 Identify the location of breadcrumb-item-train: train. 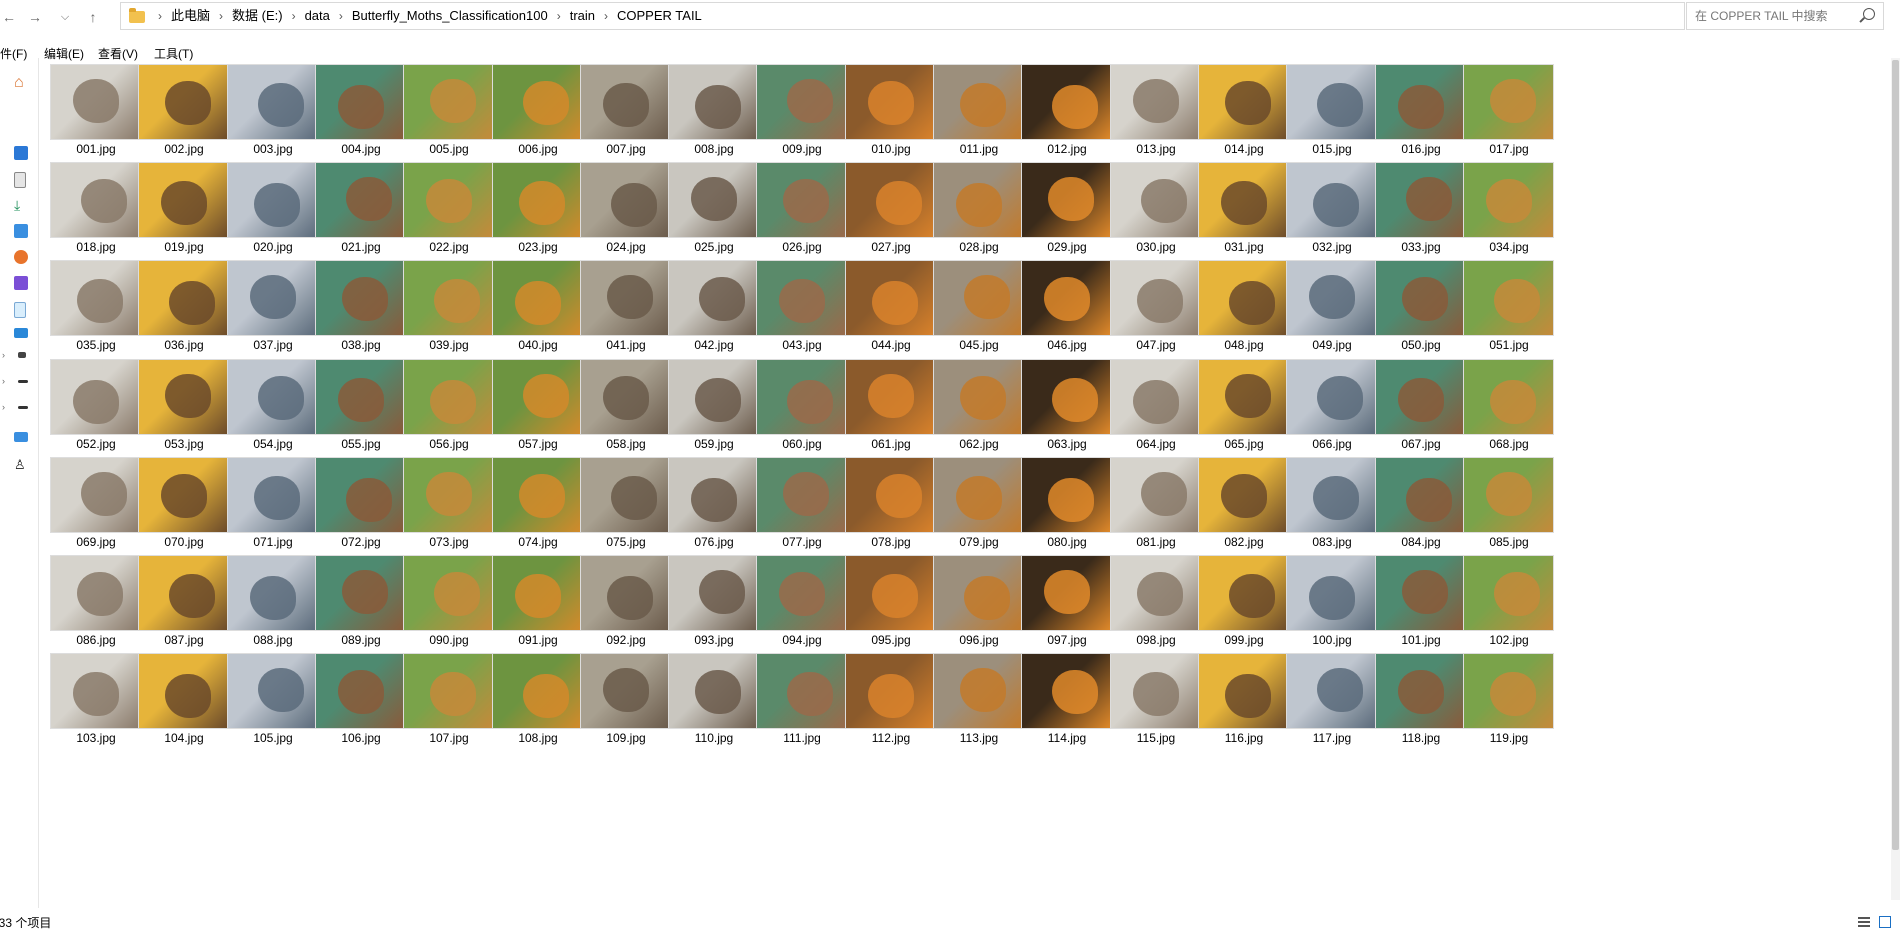
(582, 16).